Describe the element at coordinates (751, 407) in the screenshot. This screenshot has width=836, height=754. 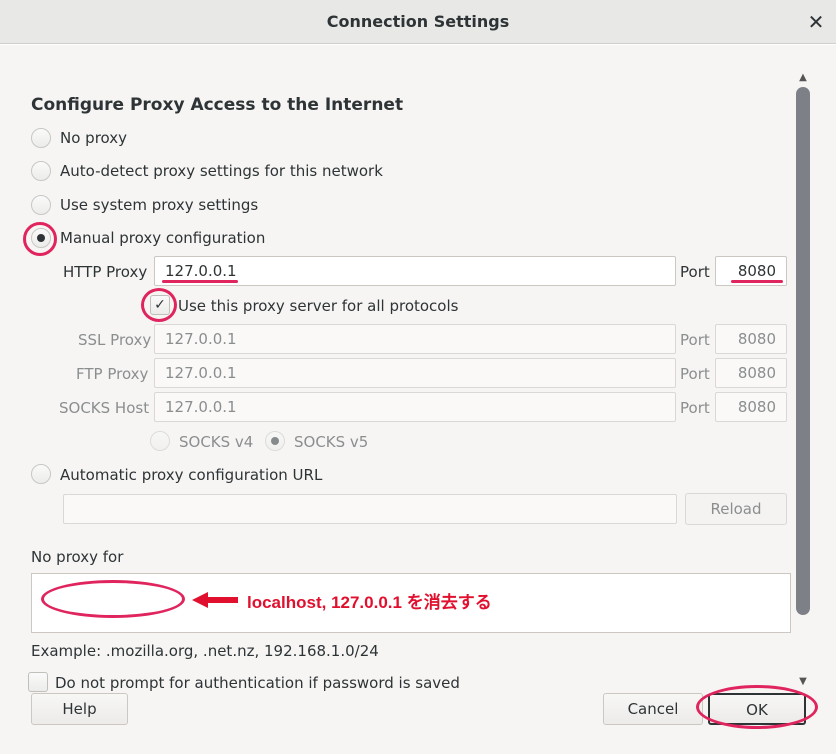
I see `socks-port-input: 8080` at that location.